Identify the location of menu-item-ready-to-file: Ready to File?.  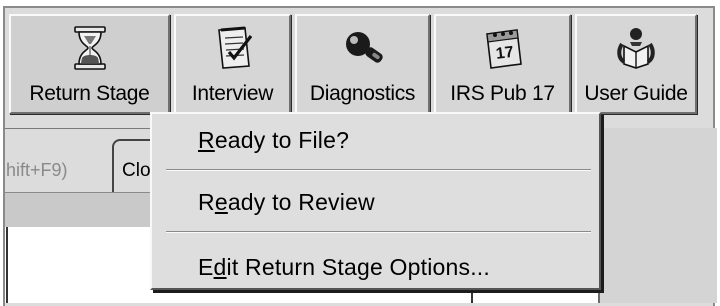
(273, 140).